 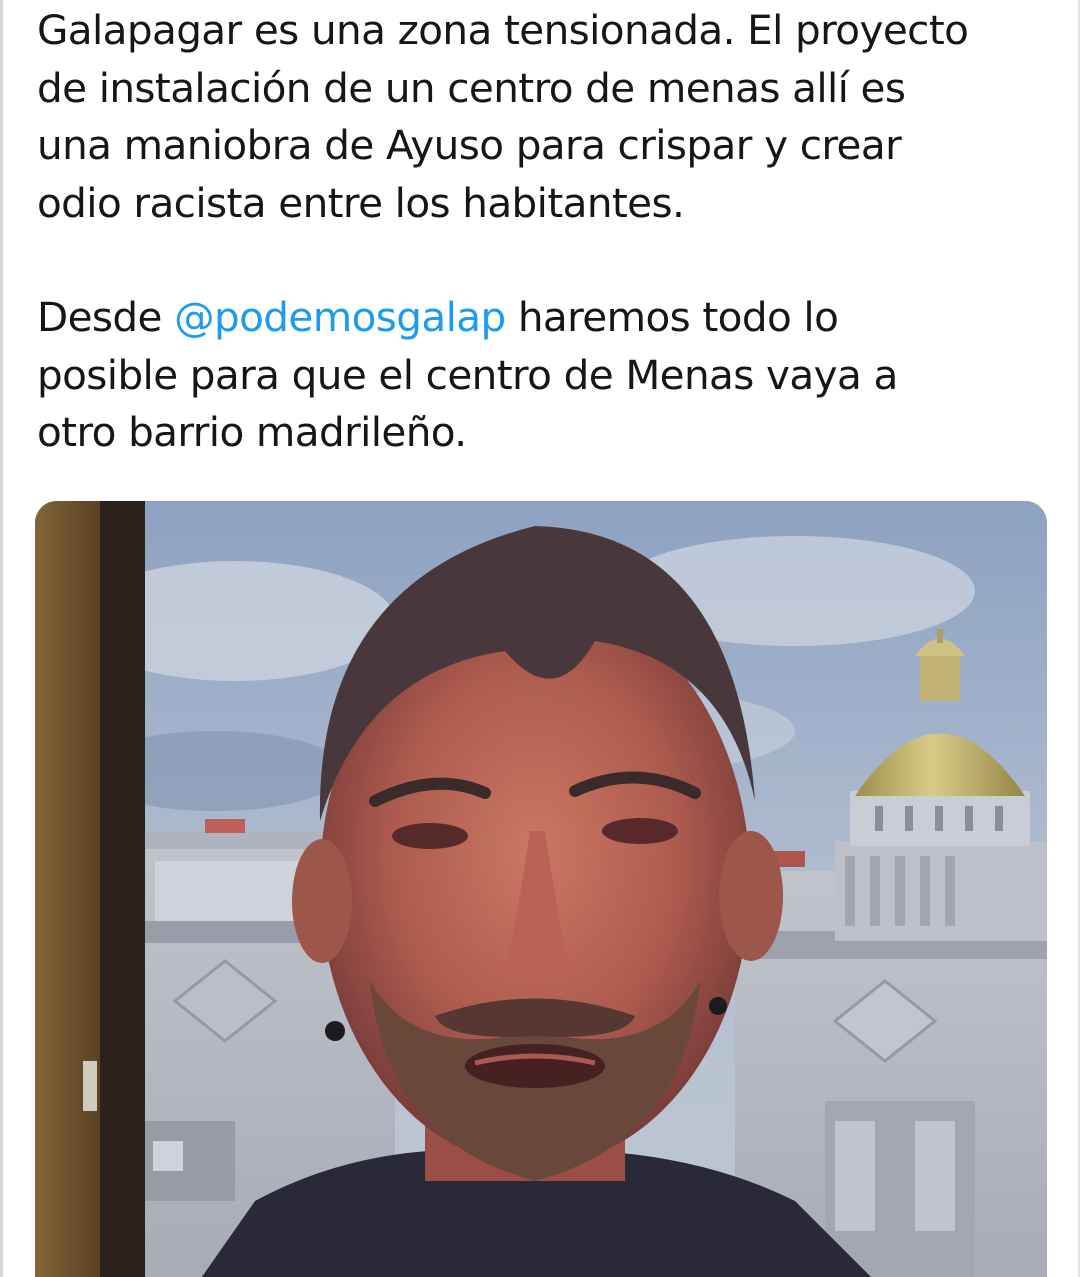 I want to click on left-border, so click(x=1, y=638).